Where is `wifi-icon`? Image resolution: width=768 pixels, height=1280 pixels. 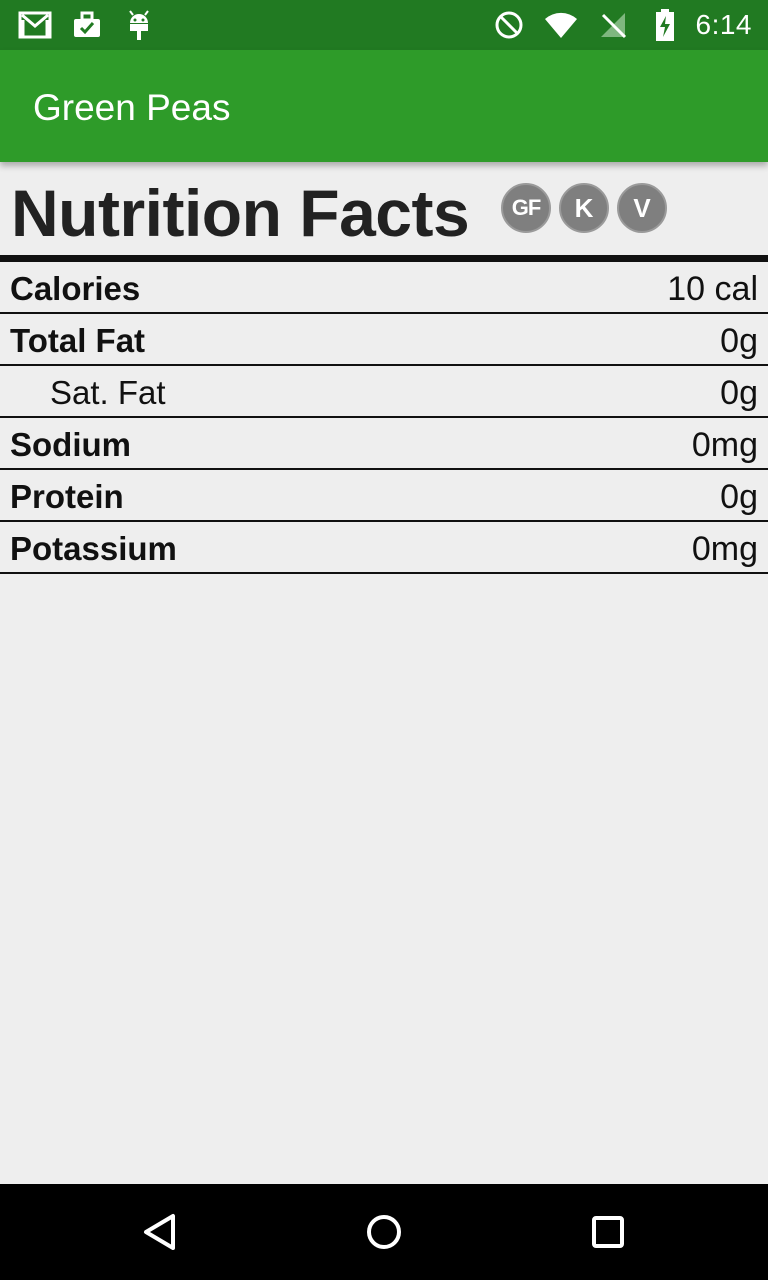 wifi-icon is located at coordinates (561, 25).